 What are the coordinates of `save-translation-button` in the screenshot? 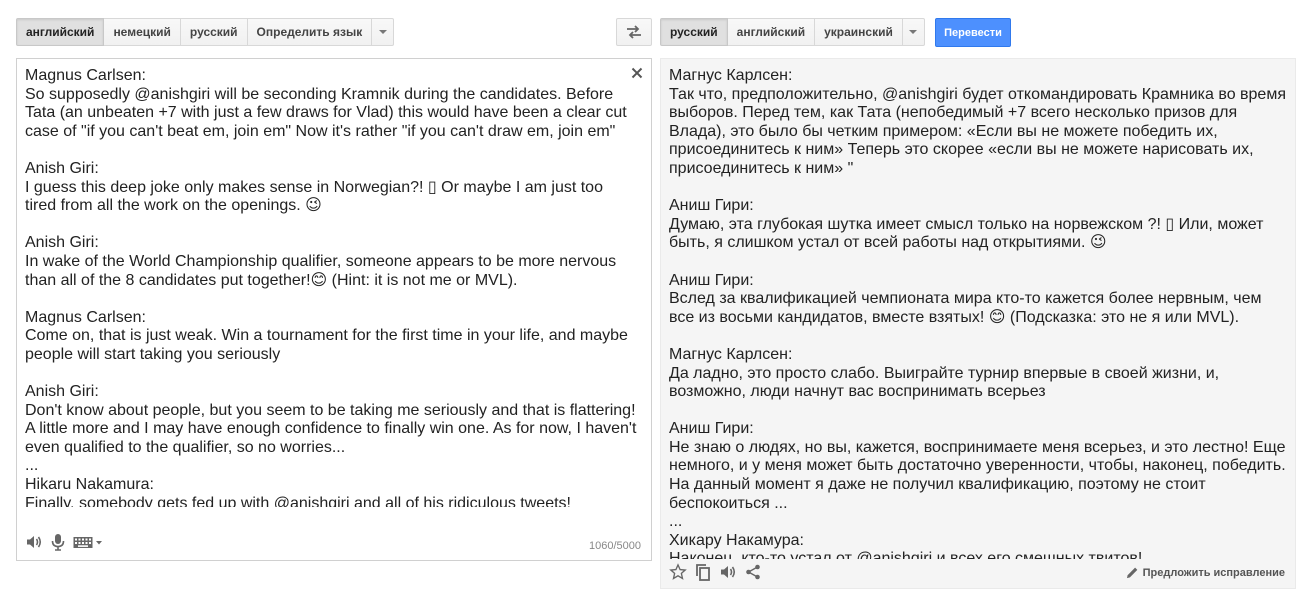 It's located at (678, 572).